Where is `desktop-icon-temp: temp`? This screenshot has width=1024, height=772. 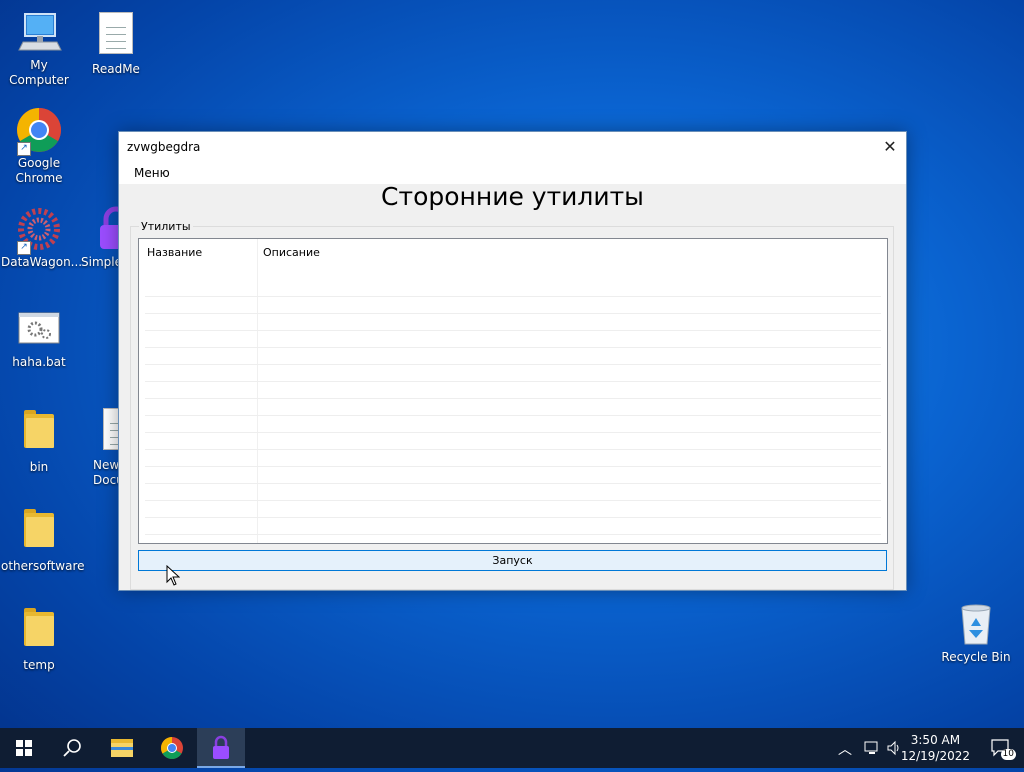 desktop-icon-temp: temp is located at coordinates (39, 637).